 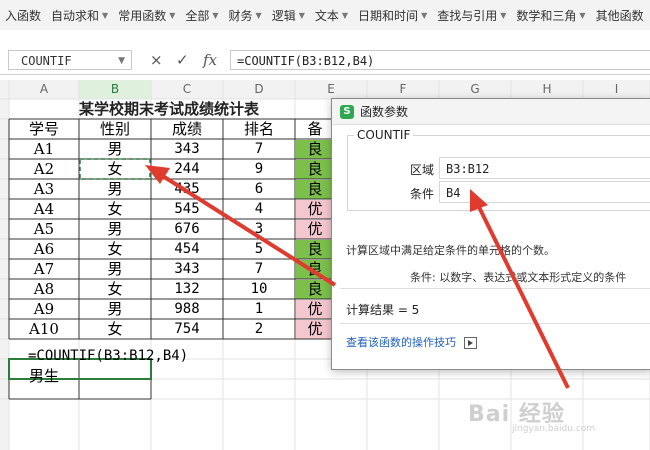 I want to click on column-header-h: H, so click(x=547, y=89).